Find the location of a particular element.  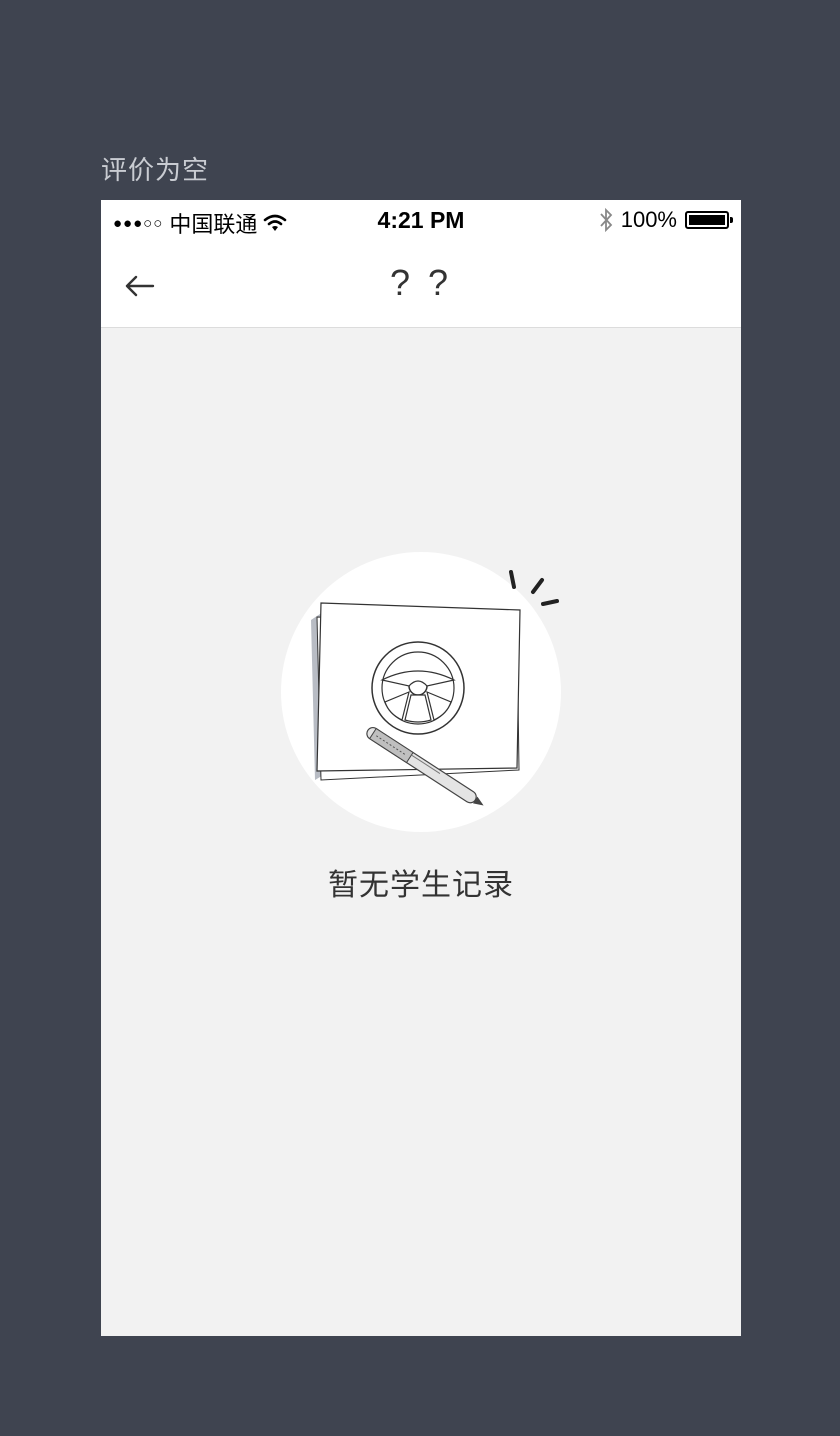

steering-wheel-paper-pen-icon is located at coordinates (421, 692).